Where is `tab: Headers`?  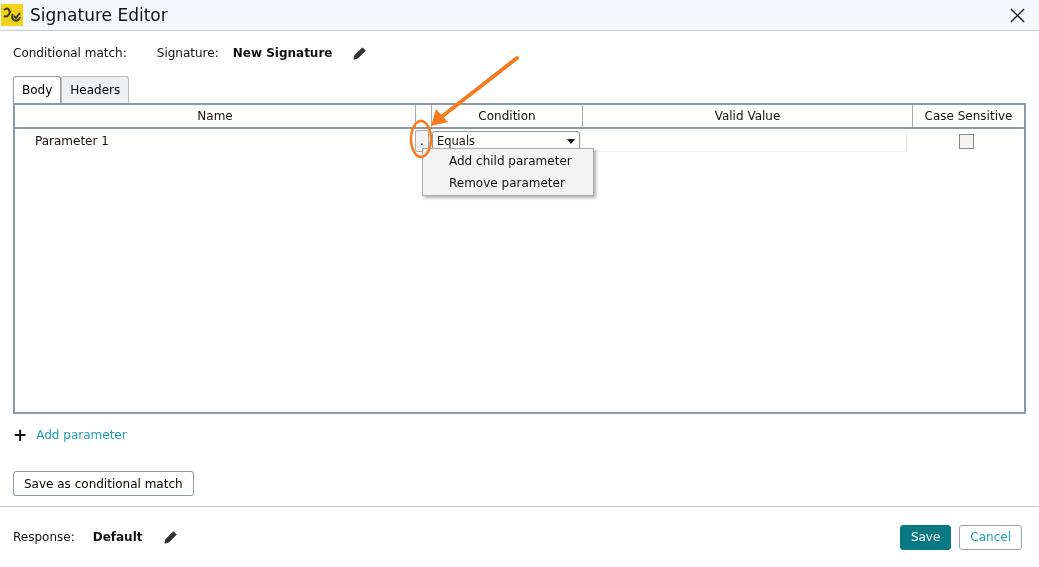
tab: Headers is located at coordinates (95, 89).